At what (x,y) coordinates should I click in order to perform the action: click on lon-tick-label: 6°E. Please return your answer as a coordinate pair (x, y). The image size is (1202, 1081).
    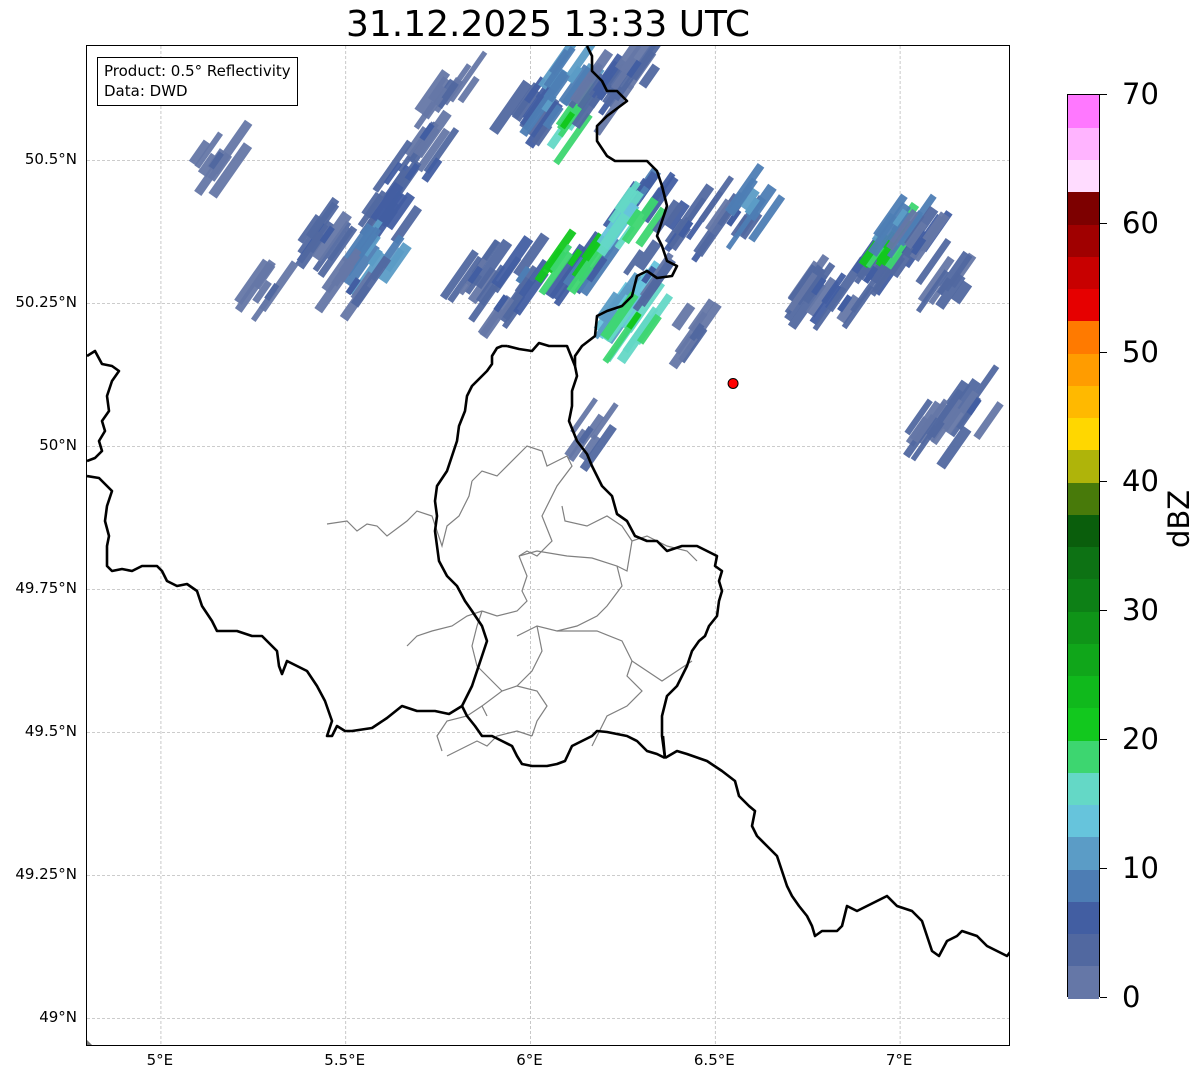
    Looking at the image, I should click on (529, 1060).